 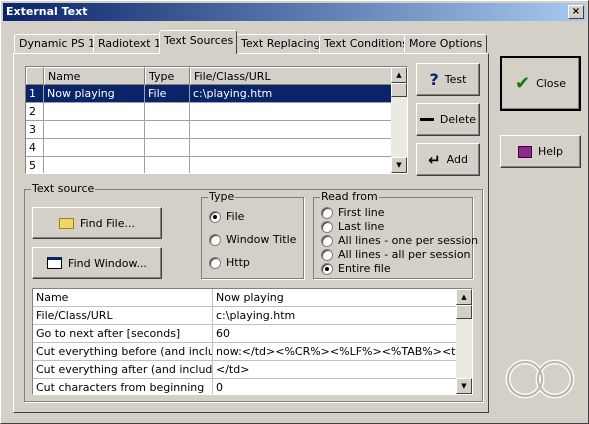 I want to click on property-value: 0, so click(x=334, y=386).